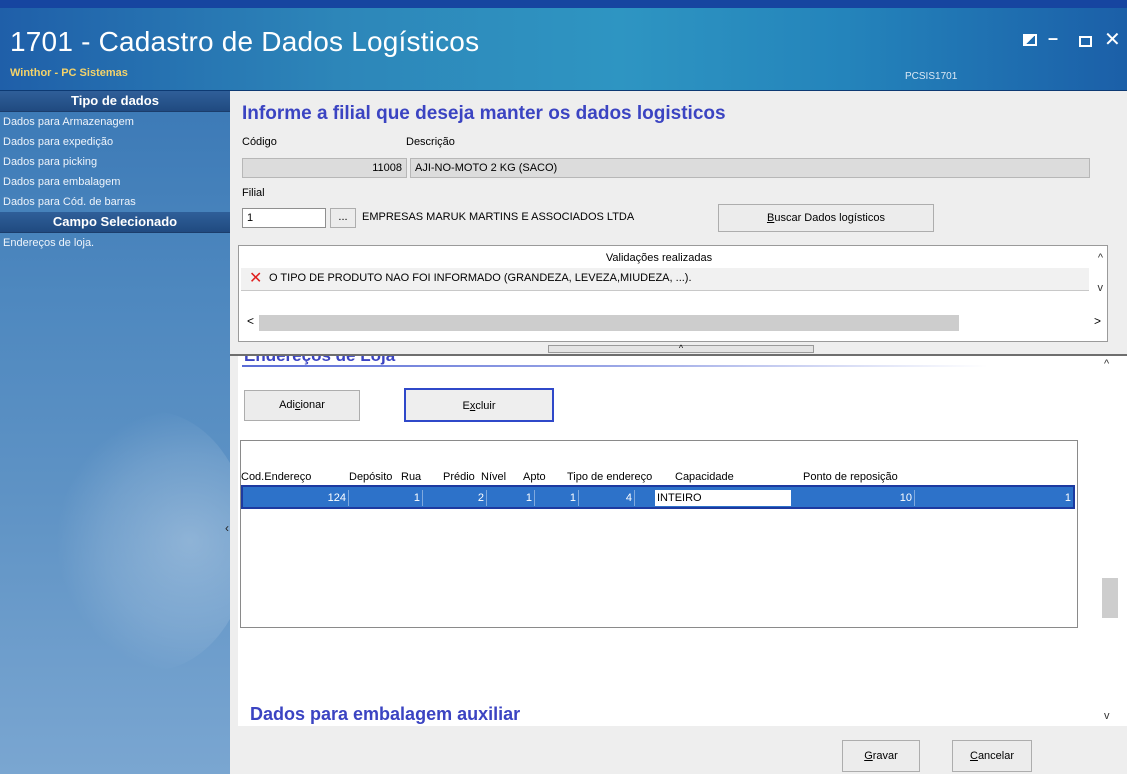  I want to click on window-subtitle: Winthor - PC Sistemas, so click(69, 73).